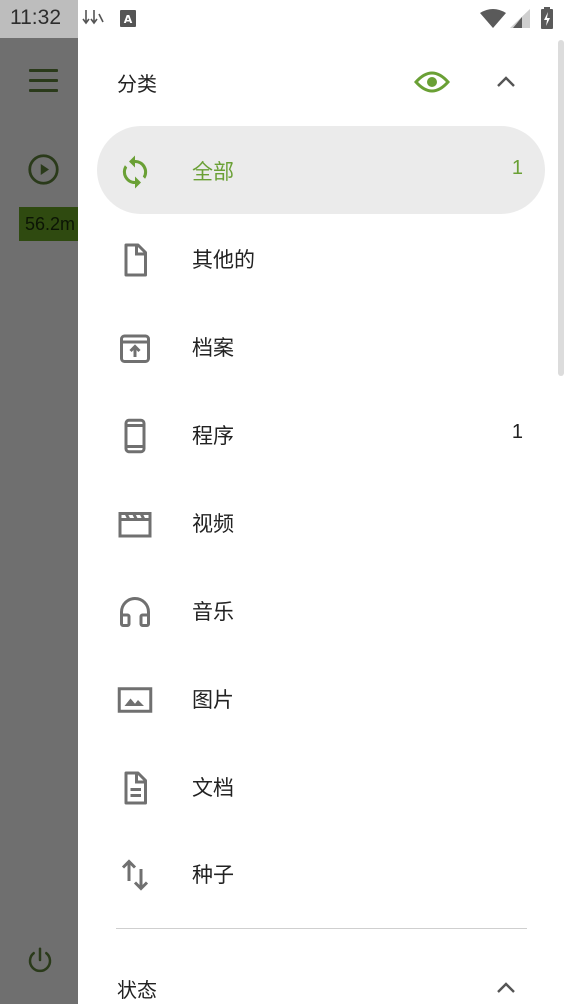 The height and width of the screenshot is (1004, 564). Describe the element at coordinates (561, 208) in the screenshot. I see `scrollbar` at that location.